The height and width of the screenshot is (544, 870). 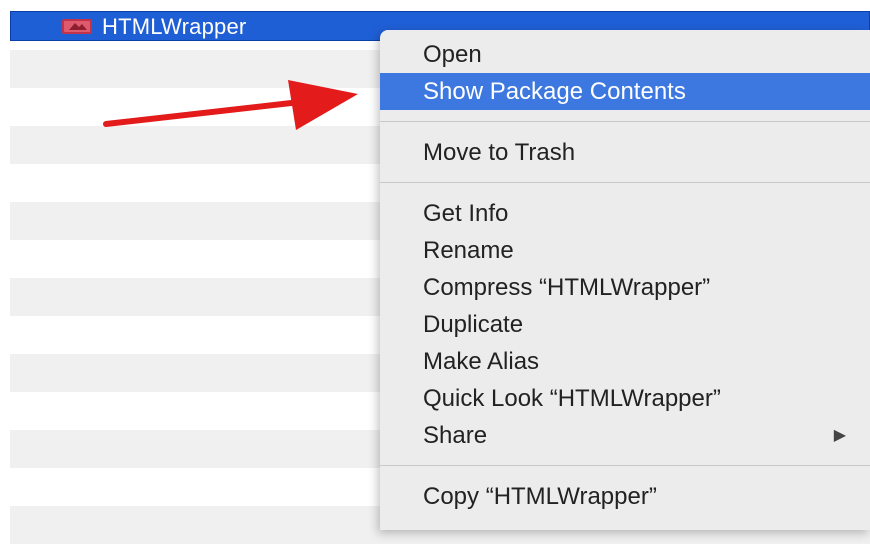 What do you see at coordinates (554, 91) in the screenshot?
I see `menu-item-label: Show Package Contents` at bounding box center [554, 91].